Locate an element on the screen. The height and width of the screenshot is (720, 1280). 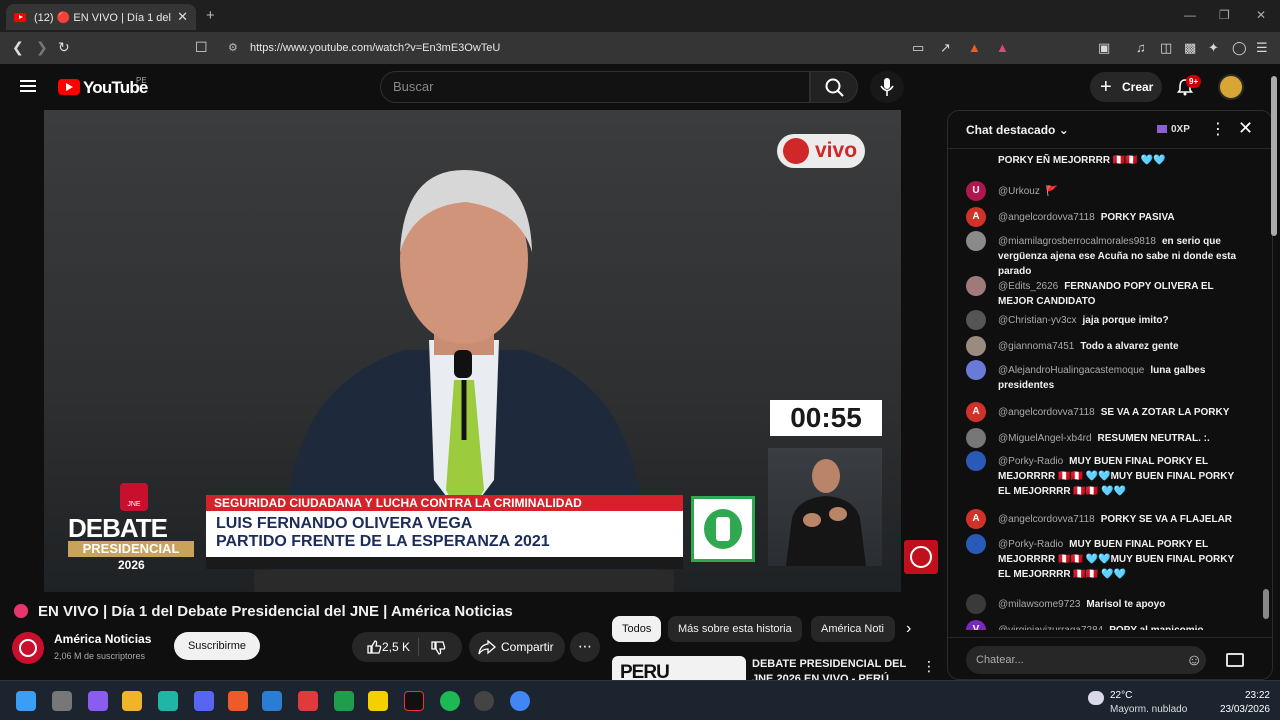
thumbs-down-icon is located at coordinates (438, 648).